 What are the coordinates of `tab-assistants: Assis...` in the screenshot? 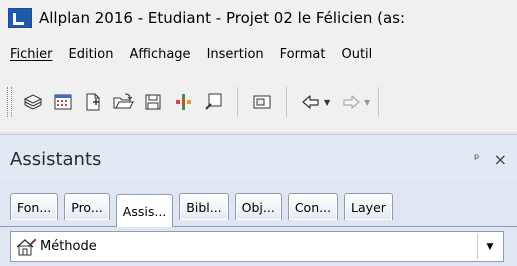 It's located at (144, 210).